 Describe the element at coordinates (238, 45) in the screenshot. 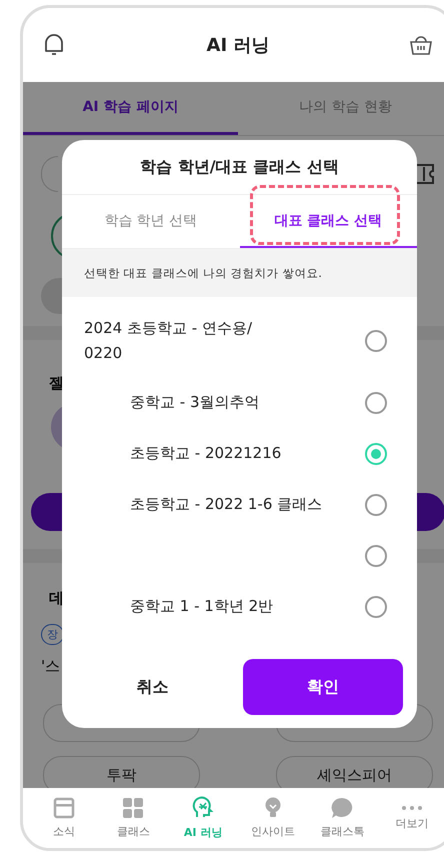

I see `page-title: AI 러닝` at that location.